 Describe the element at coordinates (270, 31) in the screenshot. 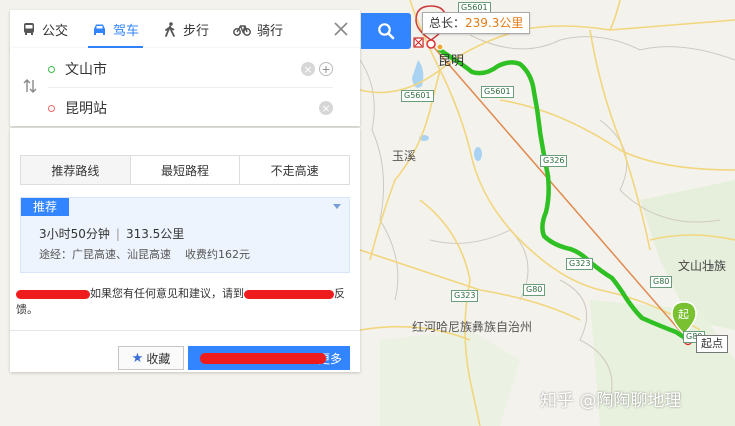

I see `mode-label: 骑行` at that location.